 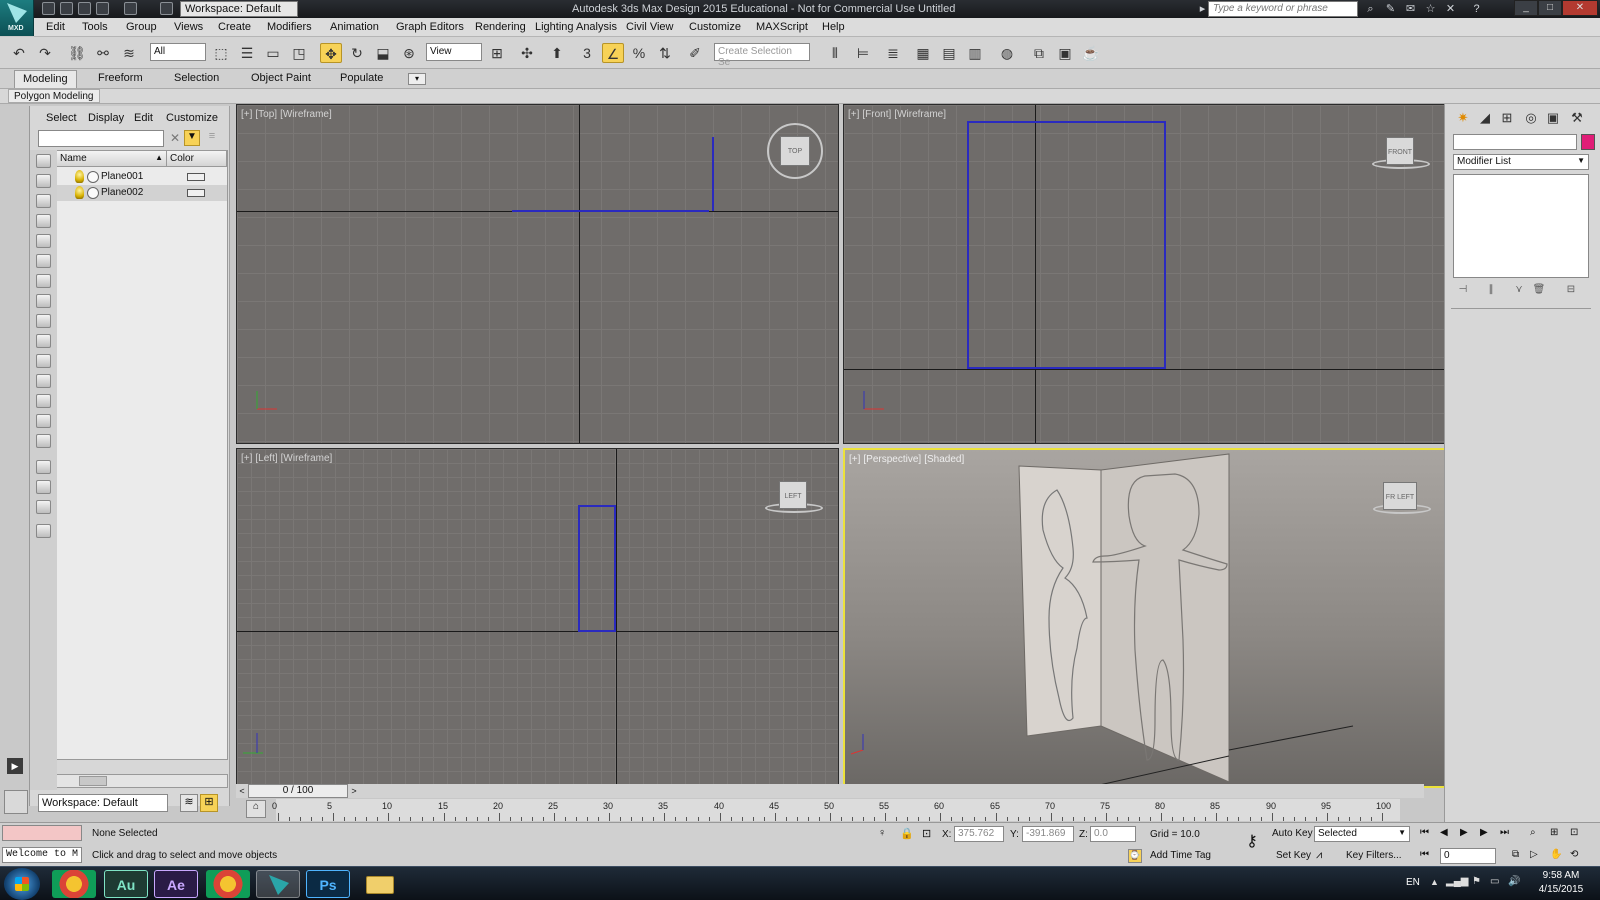 What do you see at coordinates (1588, 142) in the screenshot?
I see `object-color-swatch` at bounding box center [1588, 142].